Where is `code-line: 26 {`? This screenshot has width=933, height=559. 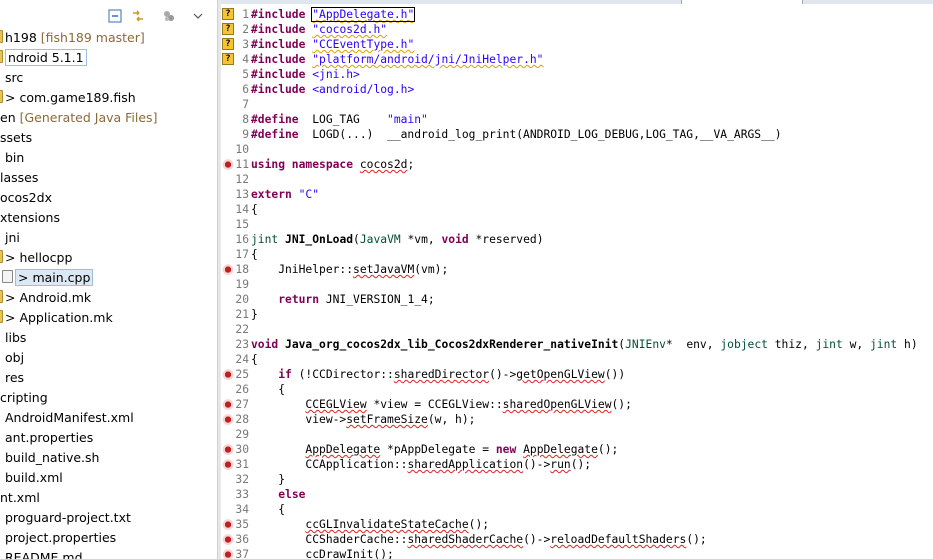 code-line: 26 { is located at coordinates (577, 389).